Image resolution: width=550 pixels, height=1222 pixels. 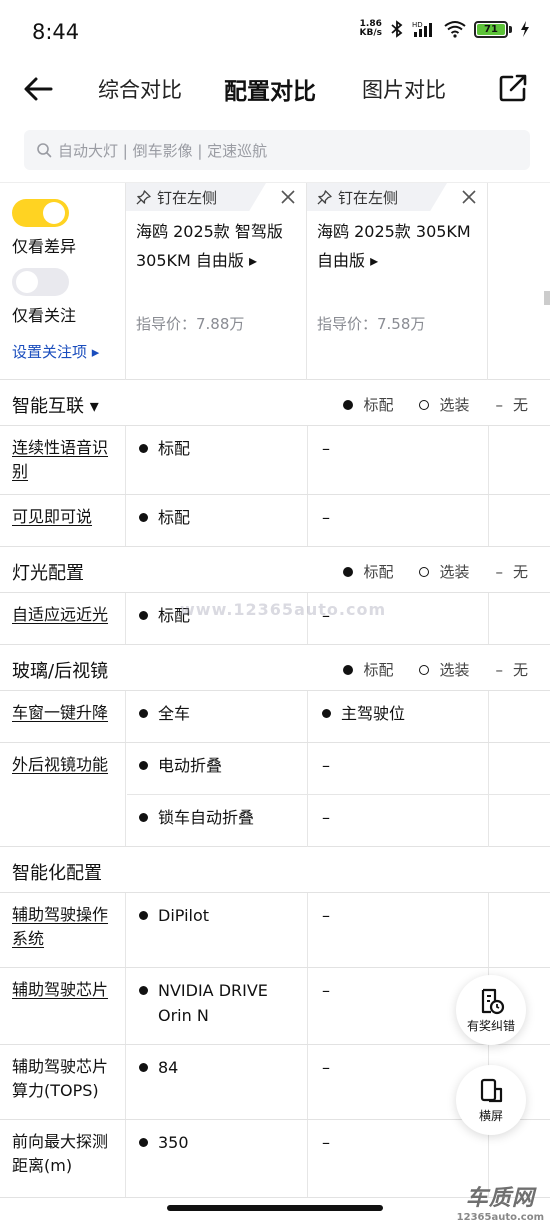 I want to click on tab-overview: 综合对比, so click(x=140, y=89).